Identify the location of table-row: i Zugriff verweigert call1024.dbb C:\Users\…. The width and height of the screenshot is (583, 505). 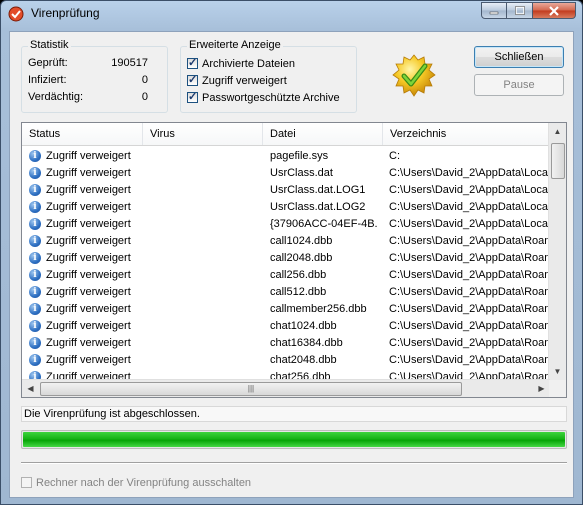
(286, 241).